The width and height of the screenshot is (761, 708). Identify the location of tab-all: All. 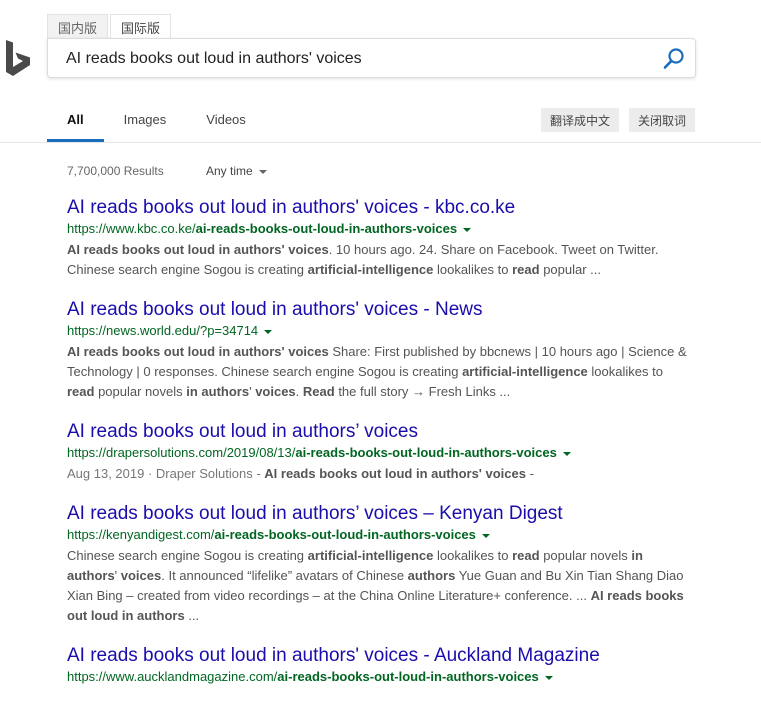
(75, 126).